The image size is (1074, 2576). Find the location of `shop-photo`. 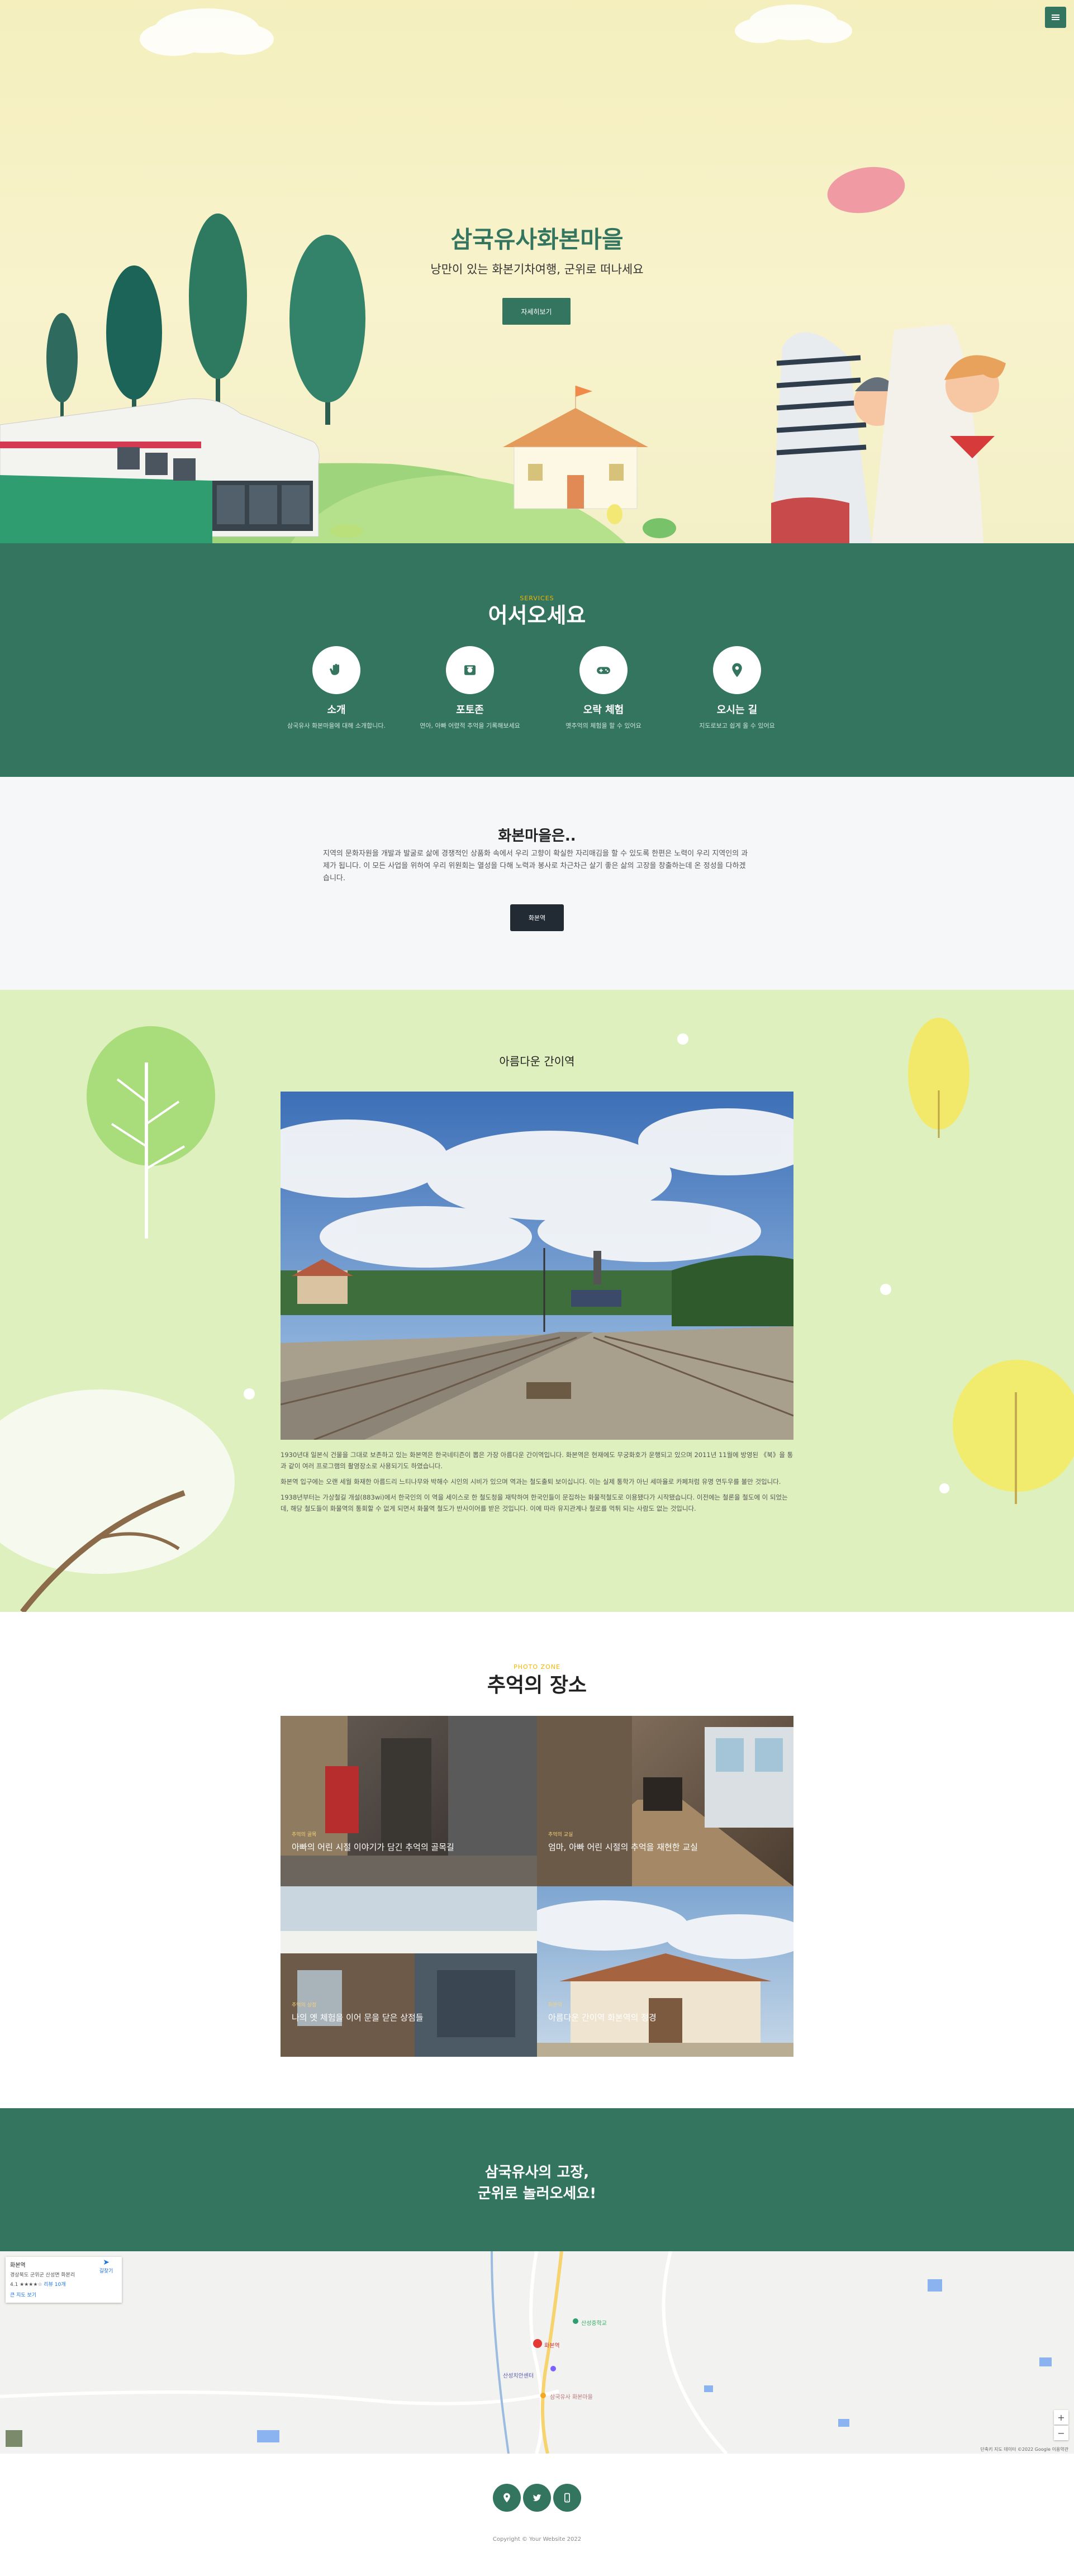

shop-photo is located at coordinates (409, 1971).